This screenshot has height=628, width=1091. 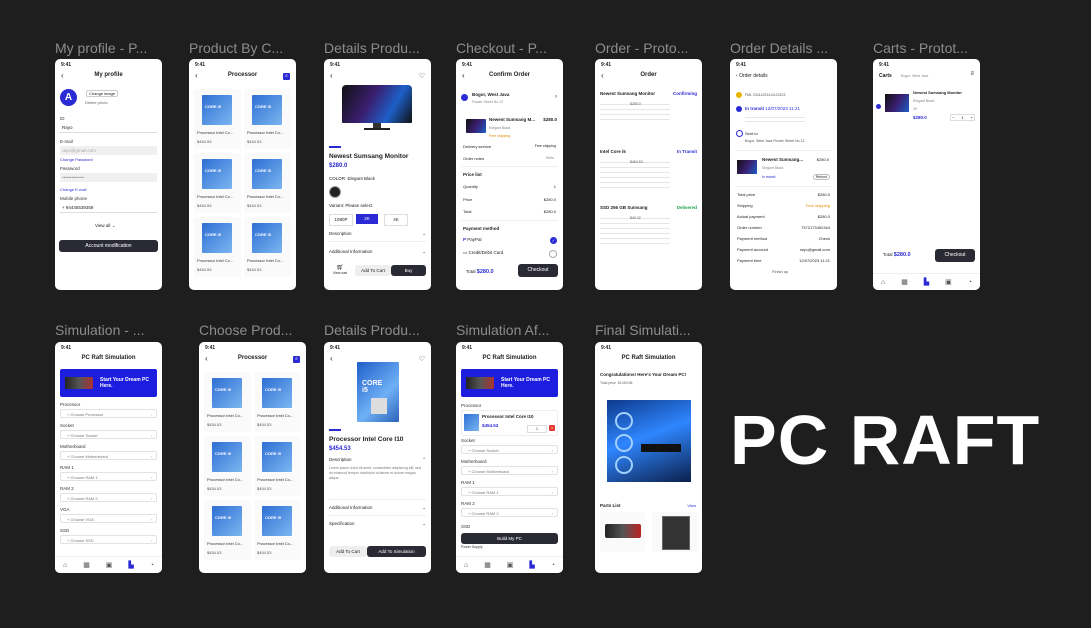 What do you see at coordinates (367, 219) in the screenshot?
I see `variant-2k: 2K` at bounding box center [367, 219].